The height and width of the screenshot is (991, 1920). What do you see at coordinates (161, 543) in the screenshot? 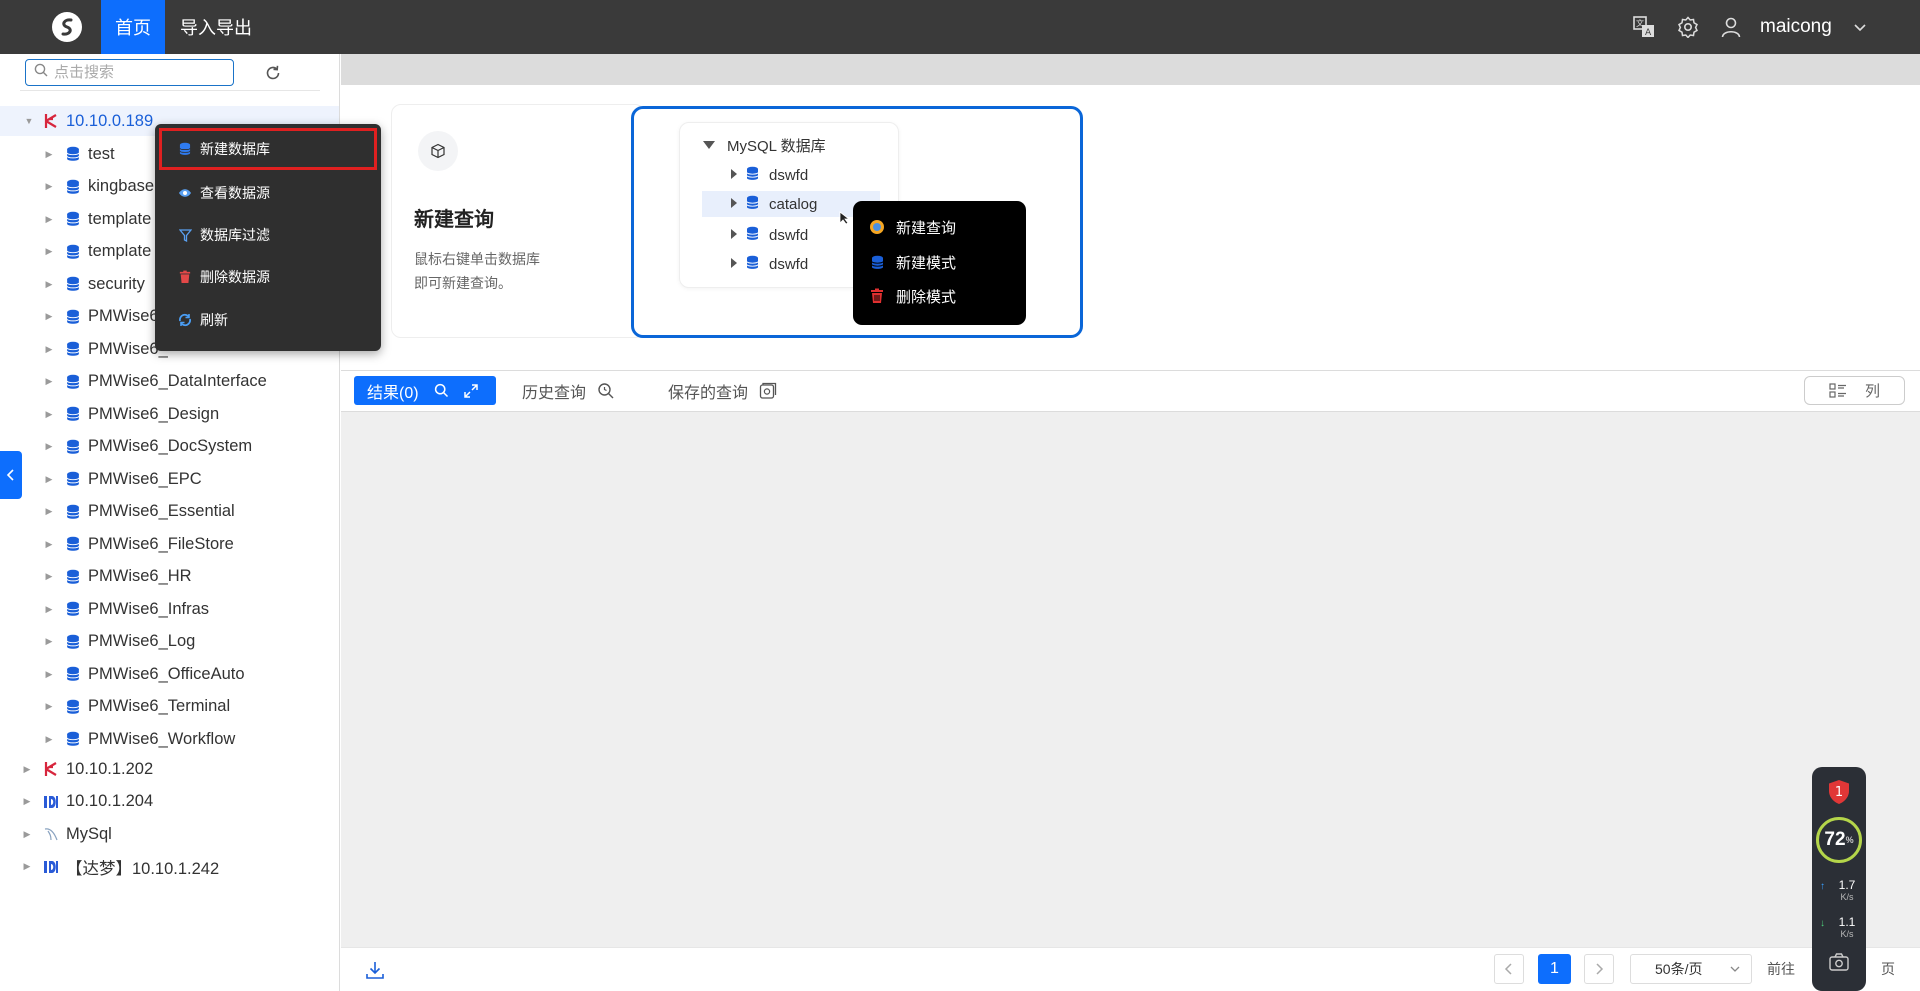
I see `tree-node-label: PMWise6_FileStore` at bounding box center [161, 543].